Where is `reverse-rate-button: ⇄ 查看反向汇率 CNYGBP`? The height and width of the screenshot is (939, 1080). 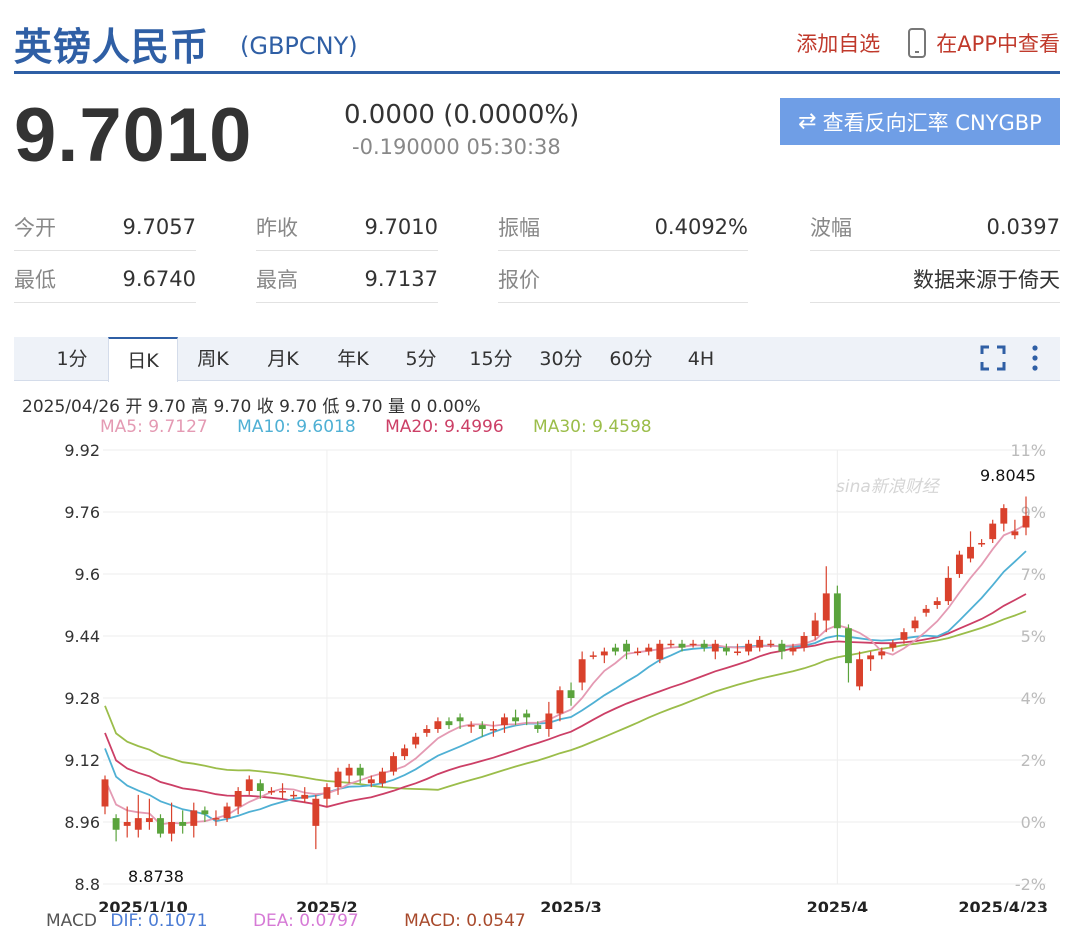
reverse-rate-button: ⇄ 查看反向汇率 CNYGBP is located at coordinates (920, 121).